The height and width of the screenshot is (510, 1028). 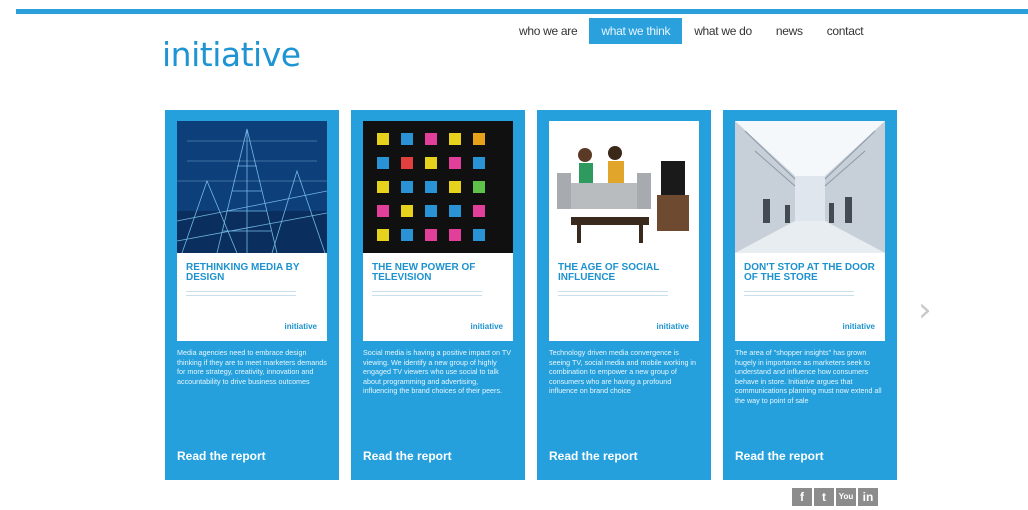 What do you see at coordinates (636, 31) in the screenshot?
I see `nav-what-we-think: what we think` at bounding box center [636, 31].